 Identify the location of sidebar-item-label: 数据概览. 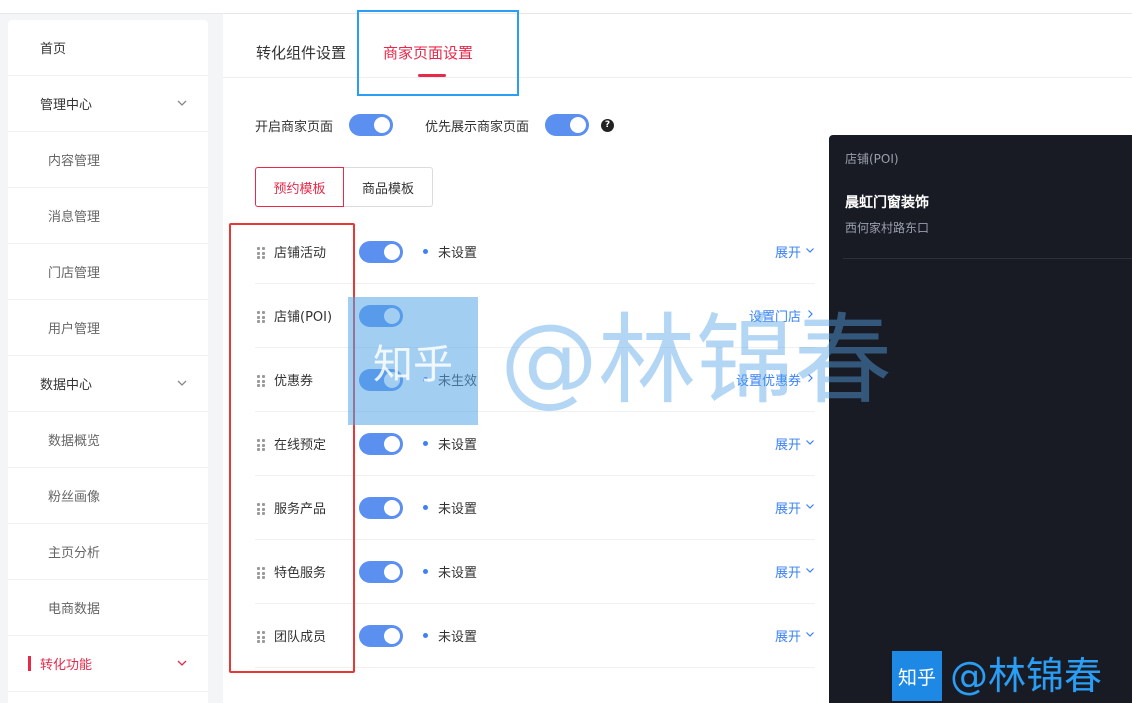
(74, 441).